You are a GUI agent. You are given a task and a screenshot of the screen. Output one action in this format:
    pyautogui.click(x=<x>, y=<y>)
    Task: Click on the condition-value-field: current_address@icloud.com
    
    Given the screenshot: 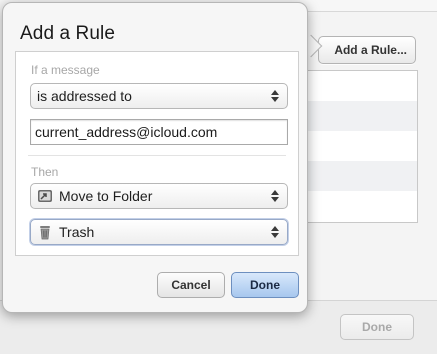 What is the action you would take?
    pyautogui.click(x=159, y=132)
    